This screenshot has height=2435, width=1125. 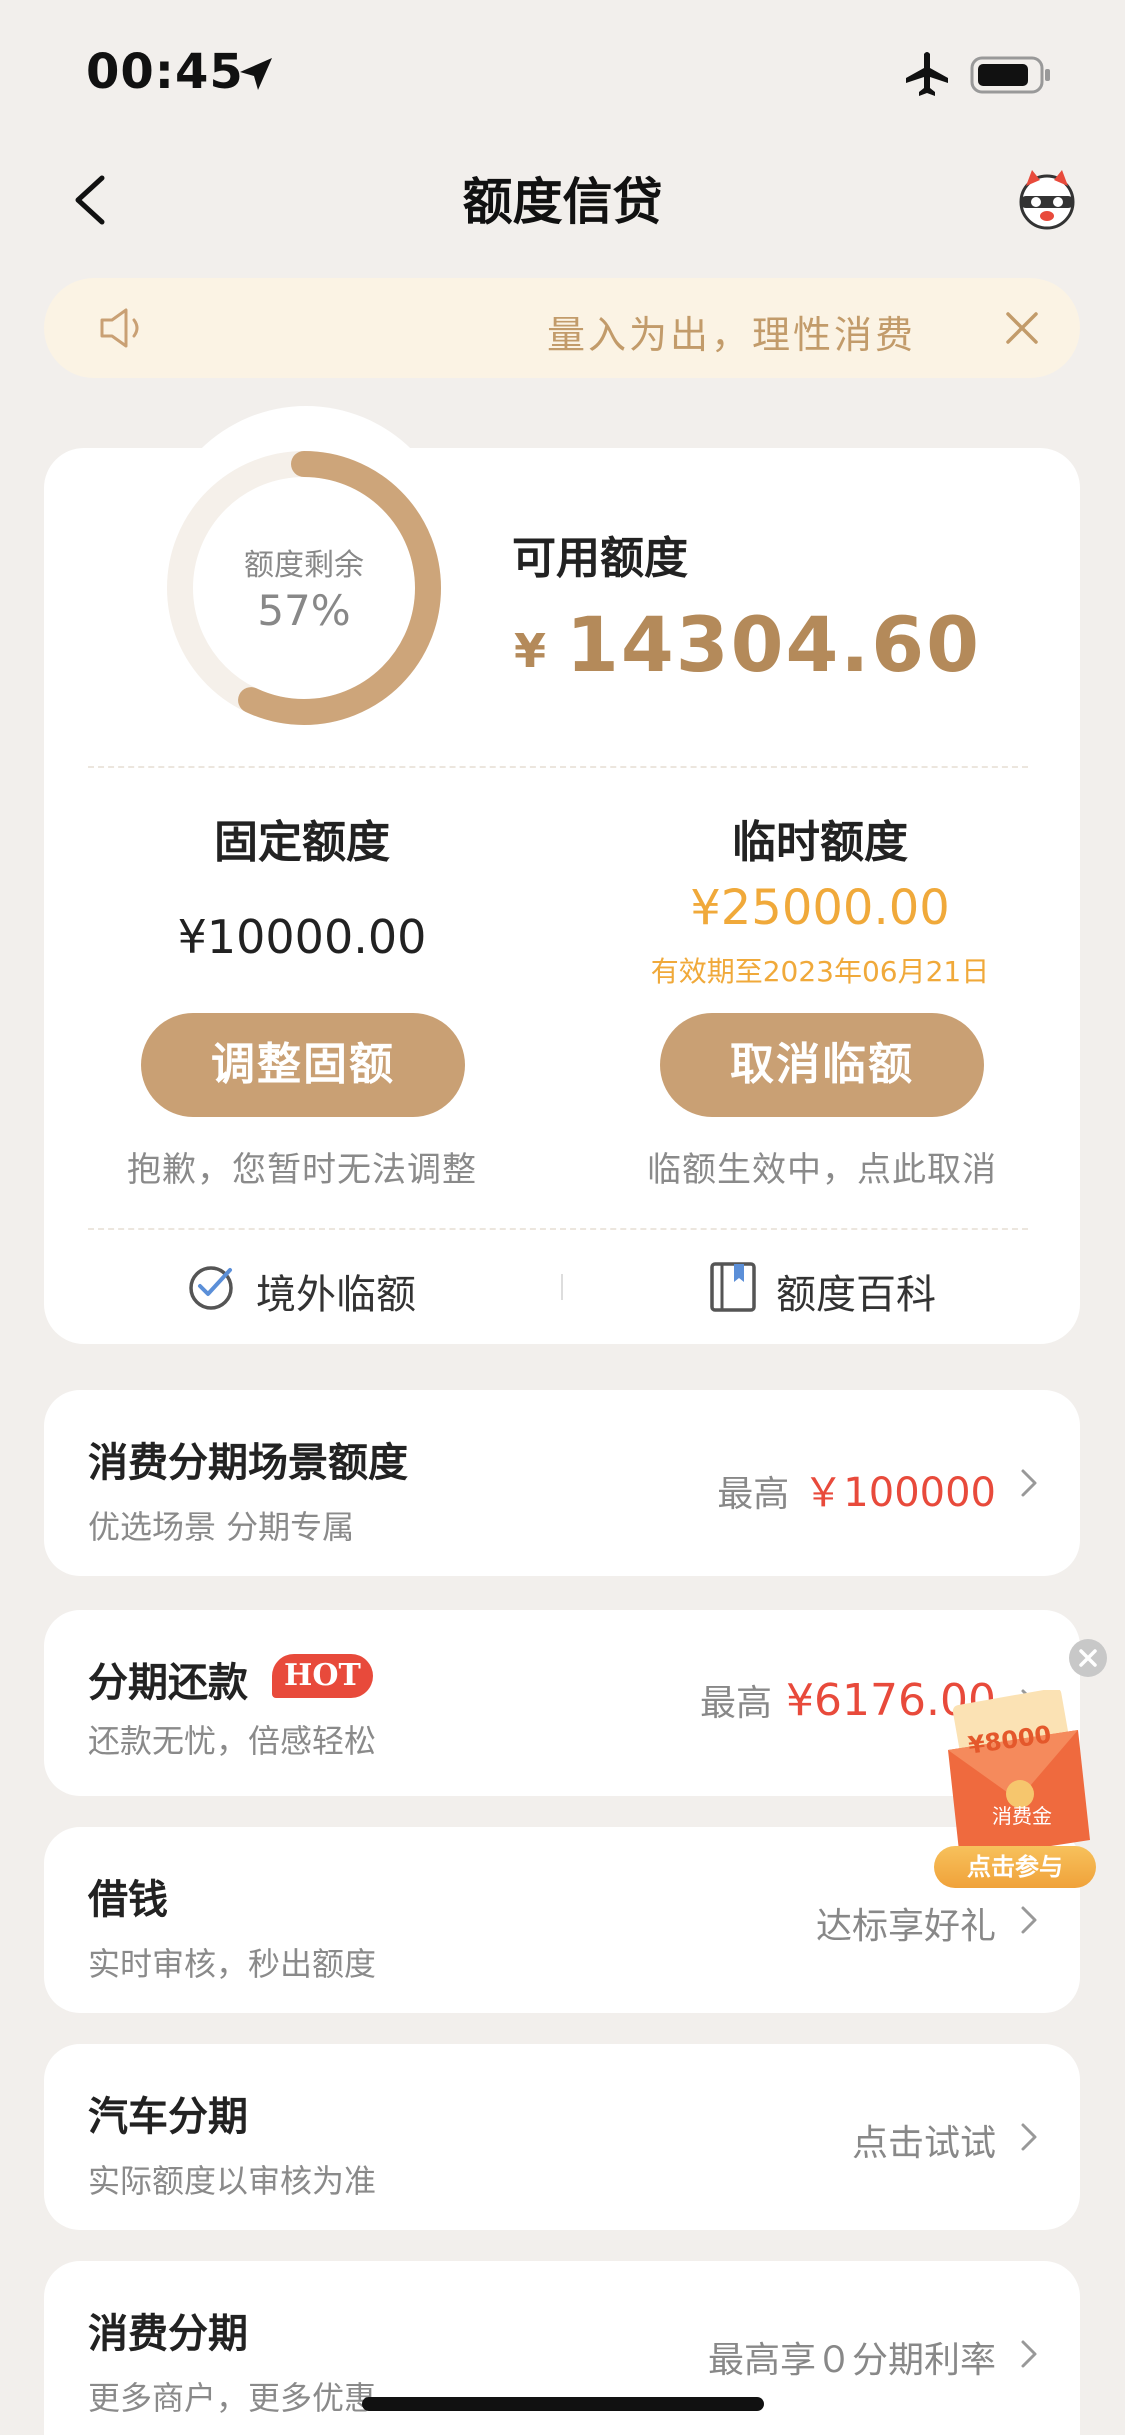 I want to click on globe-plane-icon, so click(x=211, y=1288).